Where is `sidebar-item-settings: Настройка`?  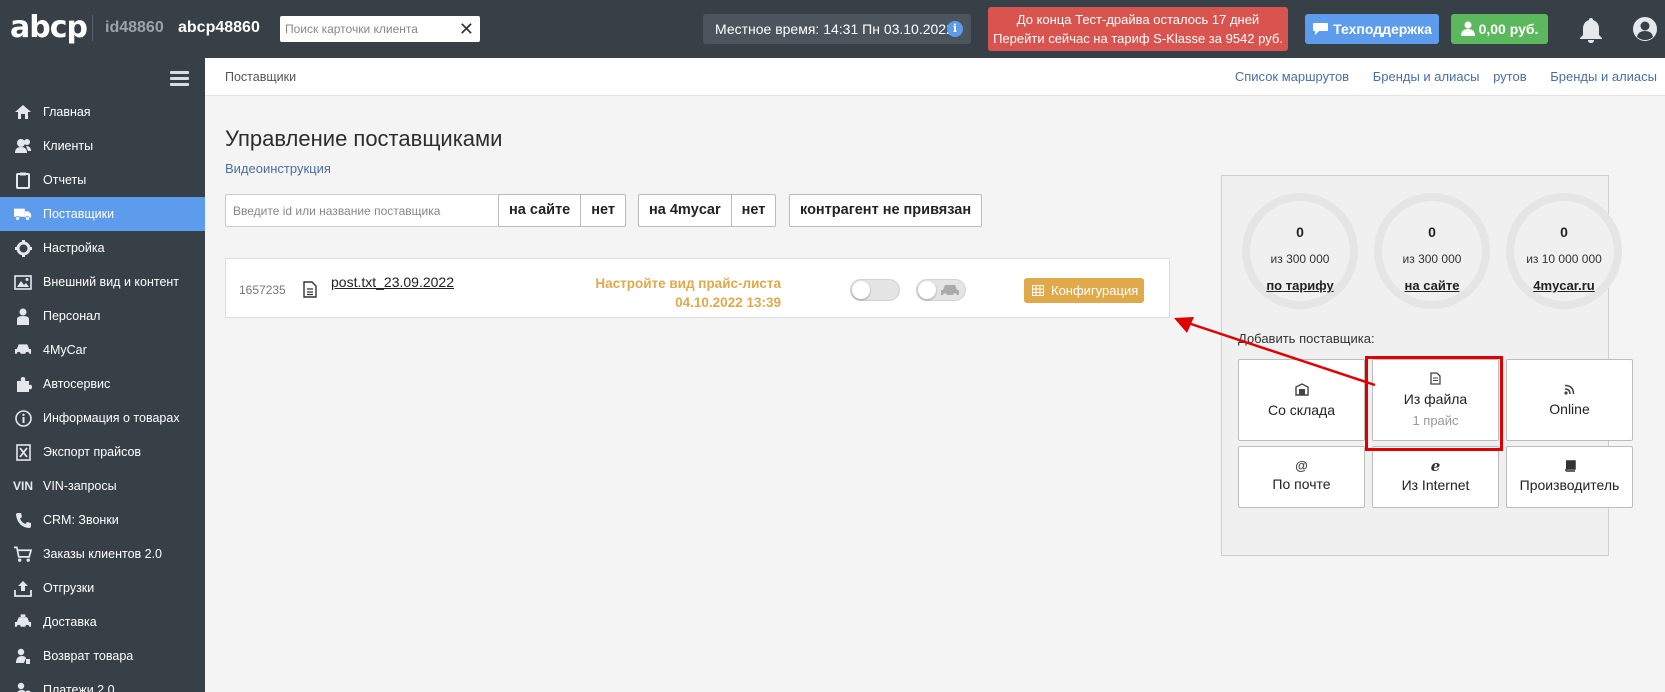 sidebar-item-settings: Настройка is located at coordinates (102, 248).